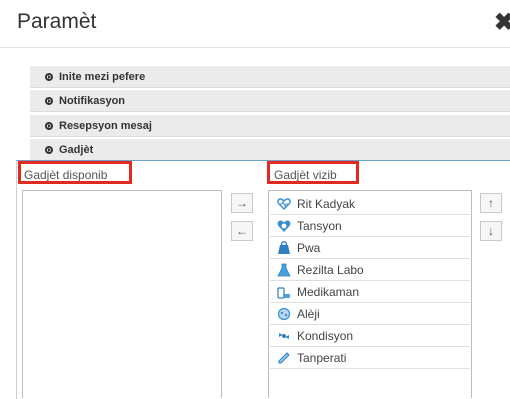  What do you see at coordinates (284, 269) in the screenshot?
I see `lab-flask-icon` at bounding box center [284, 269].